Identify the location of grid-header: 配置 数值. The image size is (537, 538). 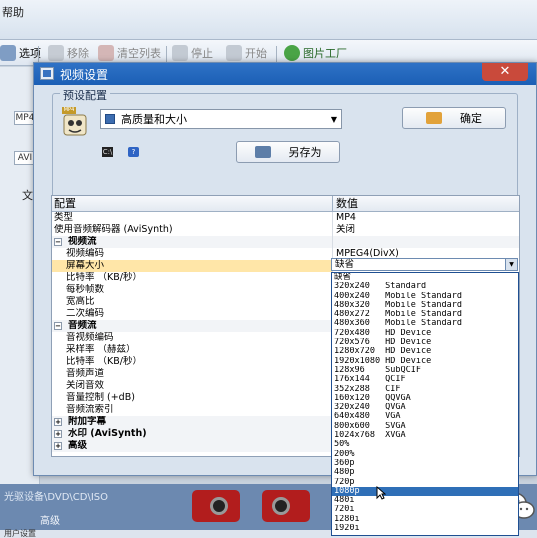
(285, 204).